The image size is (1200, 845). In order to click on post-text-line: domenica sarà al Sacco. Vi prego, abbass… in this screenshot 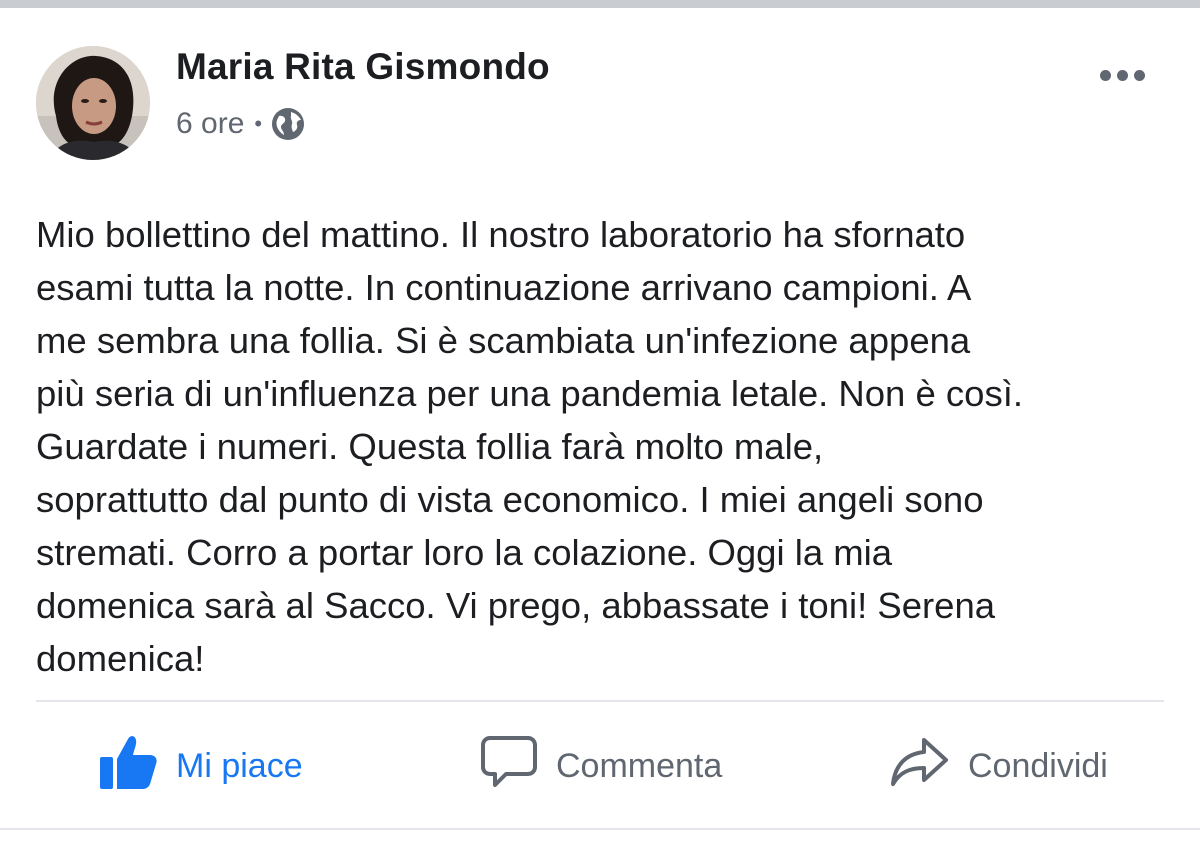, I will do `click(516, 605)`.